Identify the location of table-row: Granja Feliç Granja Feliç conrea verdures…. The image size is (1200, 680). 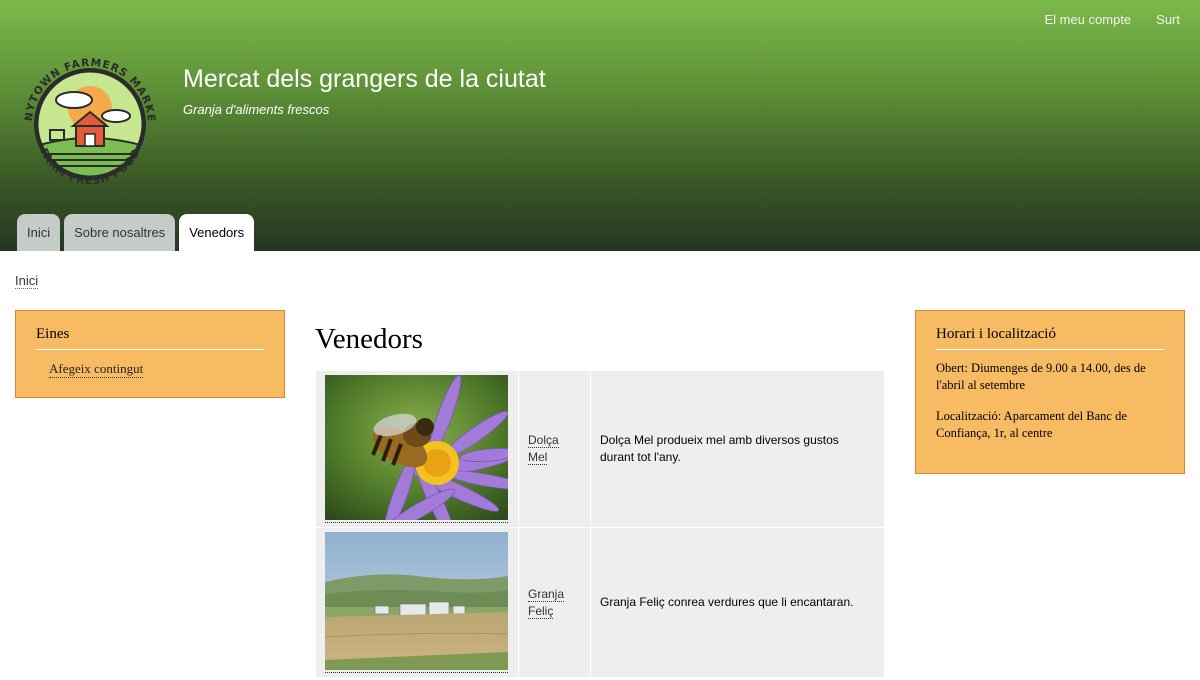
(600, 602).